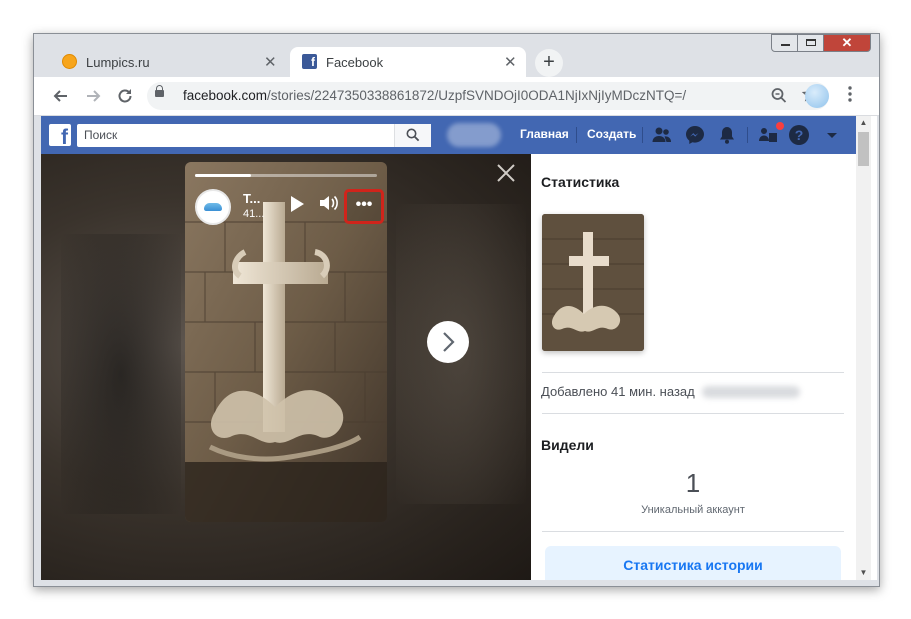 Image resolution: width=911 pixels, height=619 pixels. Describe the element at coordinates (286, 342) in the screenshot. I see `story-card: T... 41... •••` at that location.